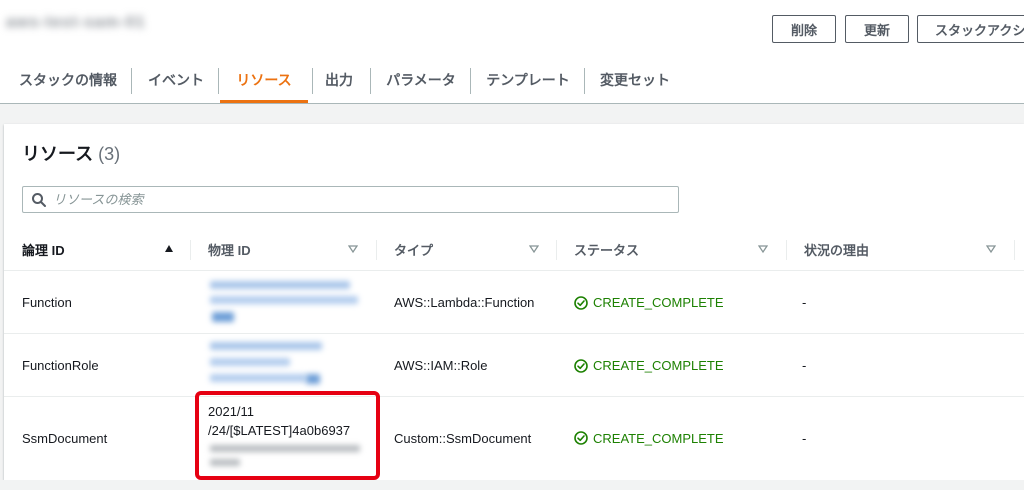 Image resolution: width=1024 pixels, height=490 pixels. I want to click on column-label: ステータス, so click(607, 250).